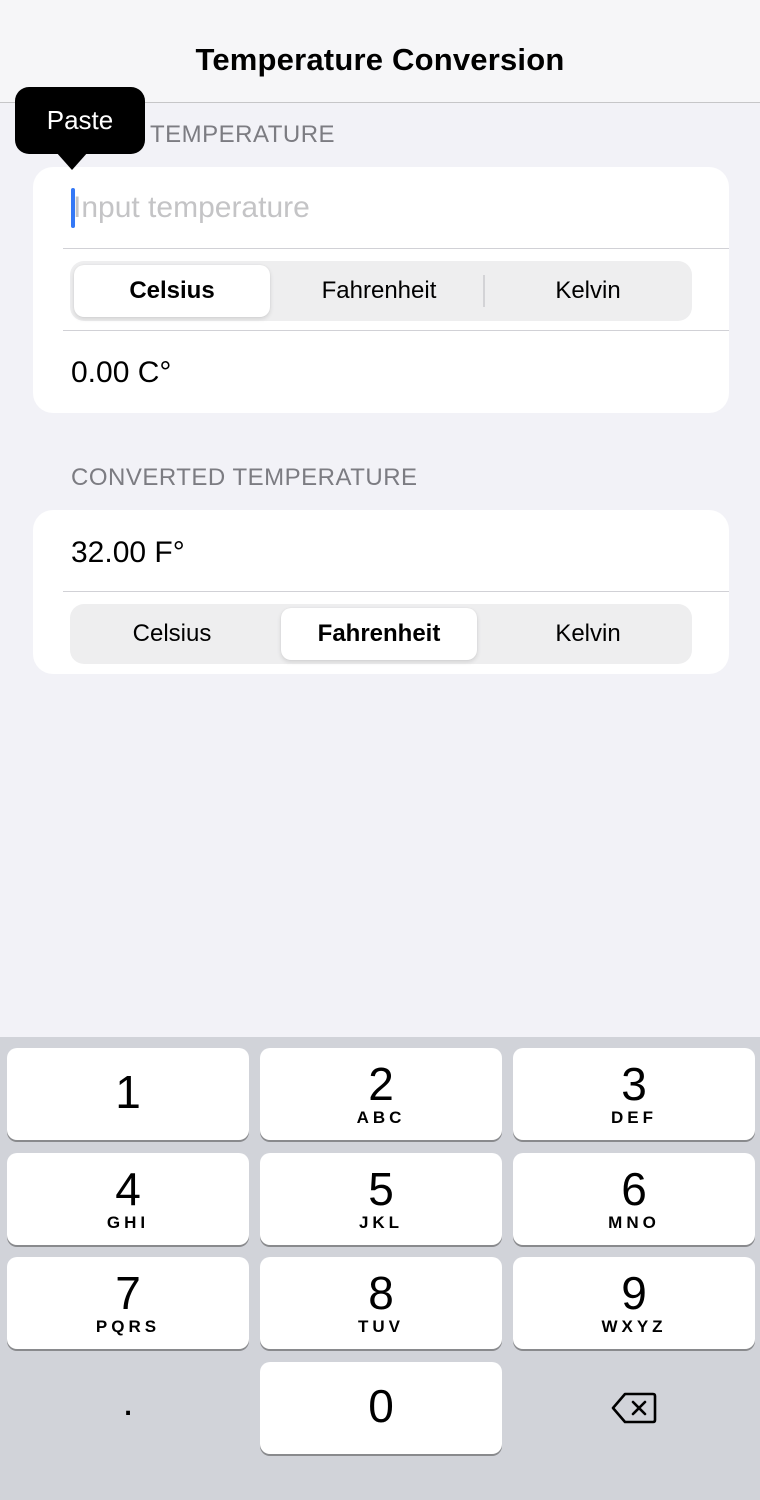 This screenshot has width=760, height=1500. What do you see at coordinates (128, 1408) in the screenshot?
I see `key-decimal: .` at bounding box center [128, 1408].